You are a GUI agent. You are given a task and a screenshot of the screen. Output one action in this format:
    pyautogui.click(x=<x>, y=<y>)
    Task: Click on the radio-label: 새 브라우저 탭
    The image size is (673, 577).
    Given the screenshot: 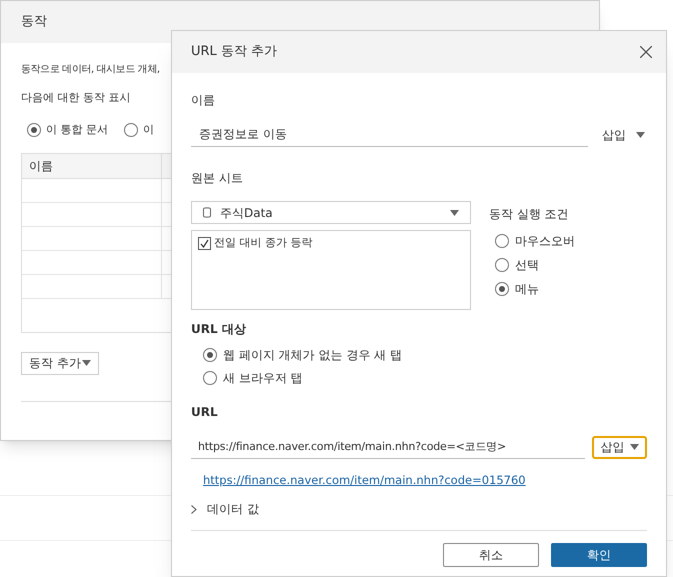 What is the action you would take?
    pyautogui.click(x=263, y=378)
    